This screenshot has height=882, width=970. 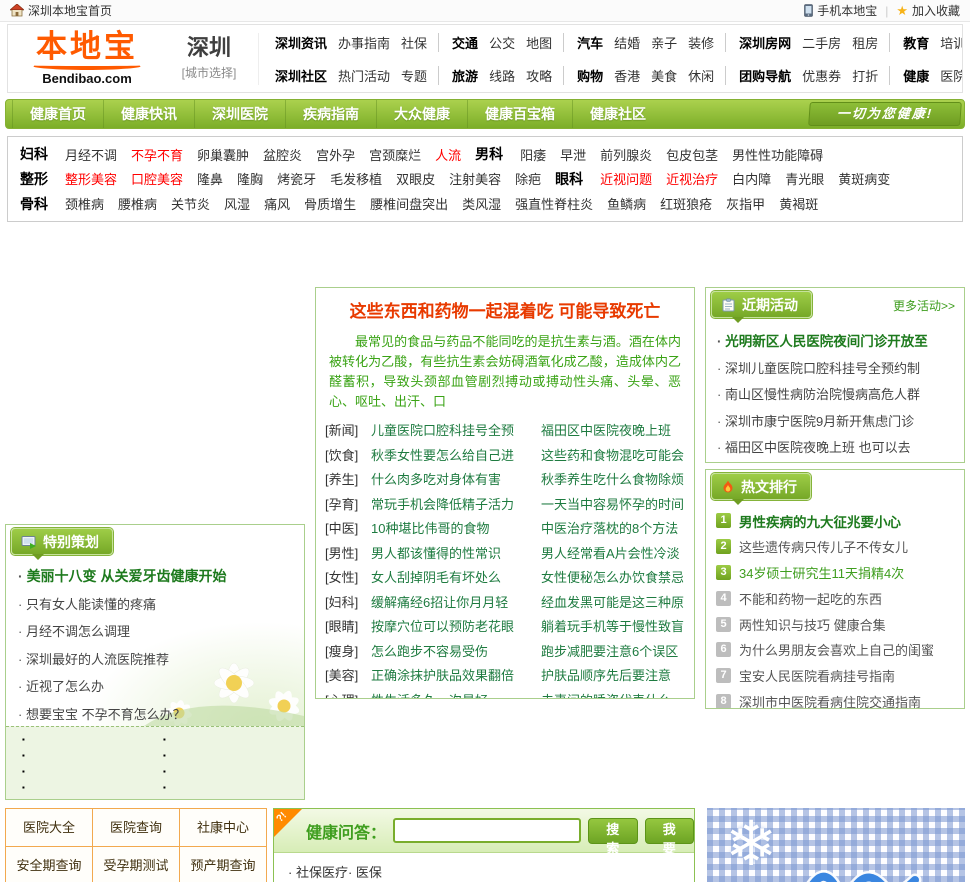 What do you see at coordinates (34, 154) in the screenshot?
I see `disease-link: 妇科` at bounding box center [34, 154].